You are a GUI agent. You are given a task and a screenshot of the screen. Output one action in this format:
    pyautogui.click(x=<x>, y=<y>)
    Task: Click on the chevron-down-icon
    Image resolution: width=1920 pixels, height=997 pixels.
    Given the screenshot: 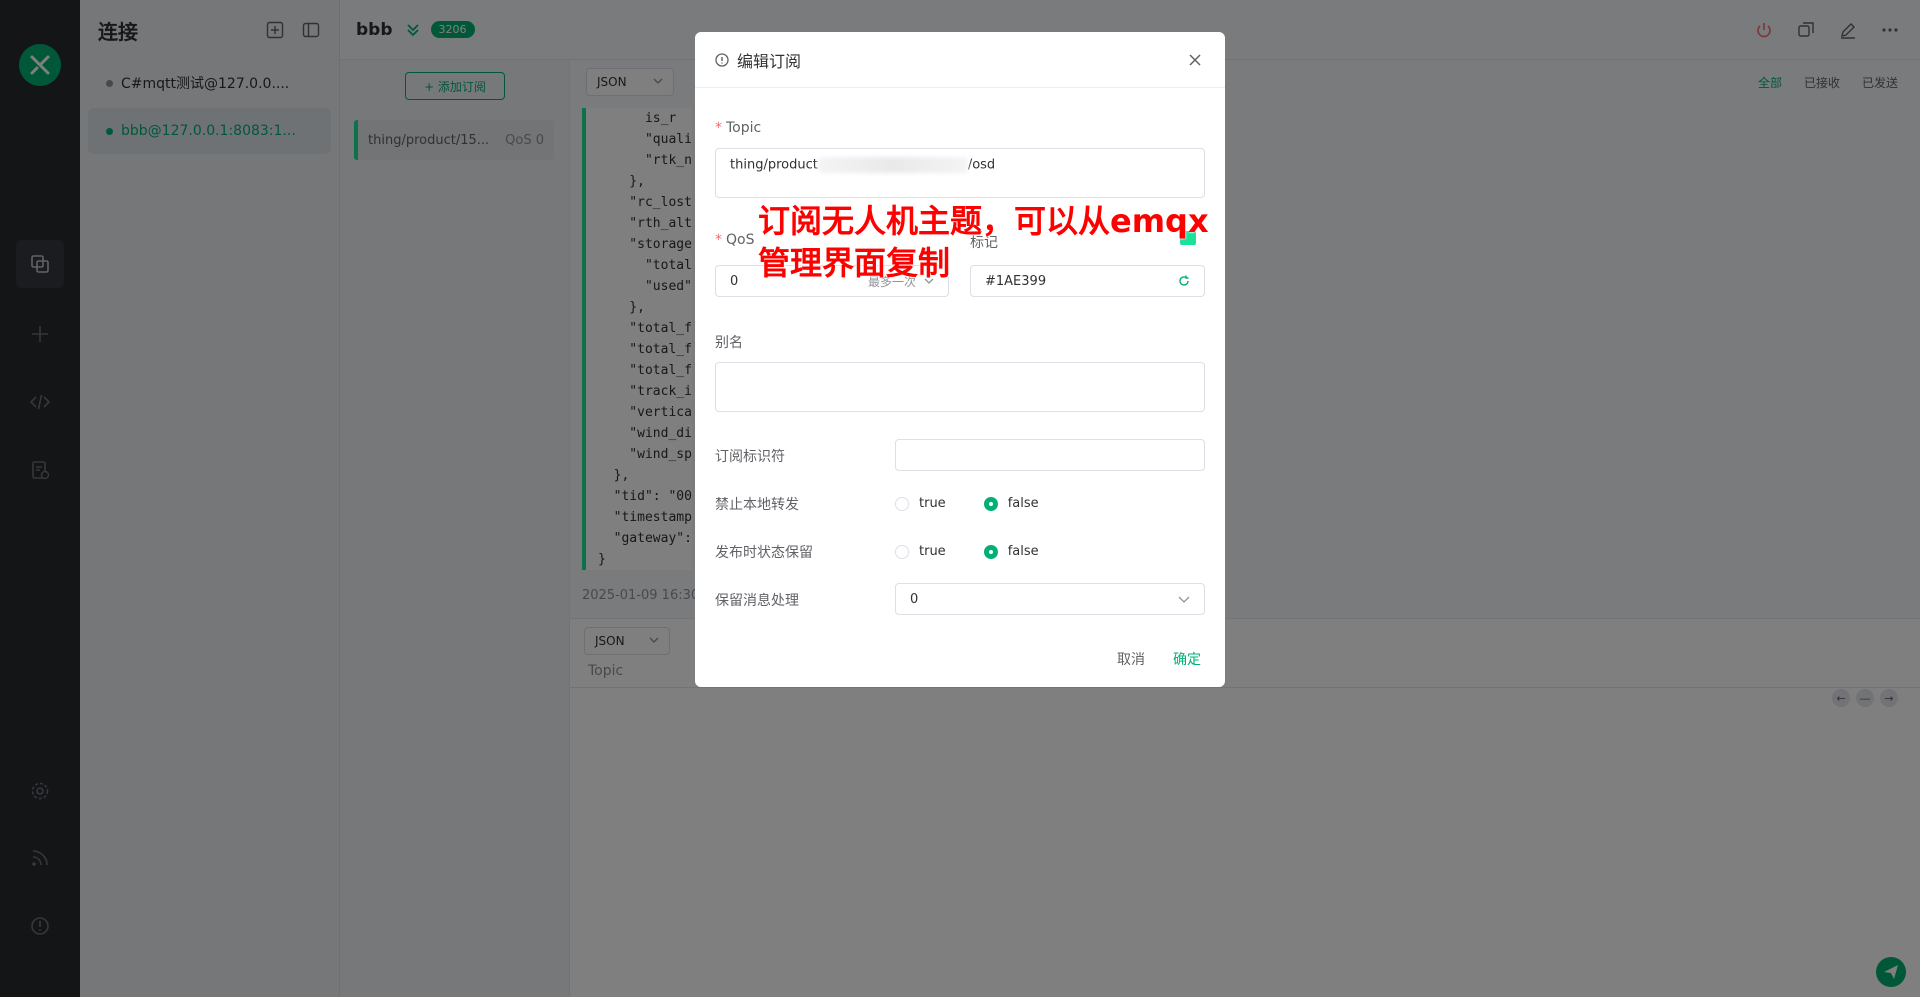 What is the action you would take?
    pyautogui.click(x=1184, y=599)
    